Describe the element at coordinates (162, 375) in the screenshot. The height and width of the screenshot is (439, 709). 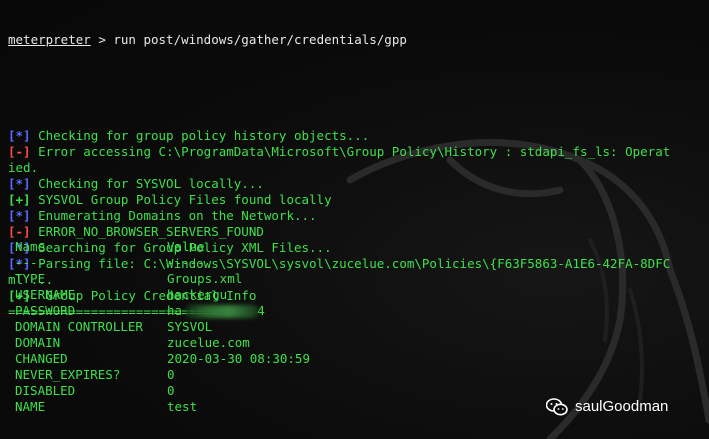
I see `table-row: NEVER_EXPIRES? 0` at that location.